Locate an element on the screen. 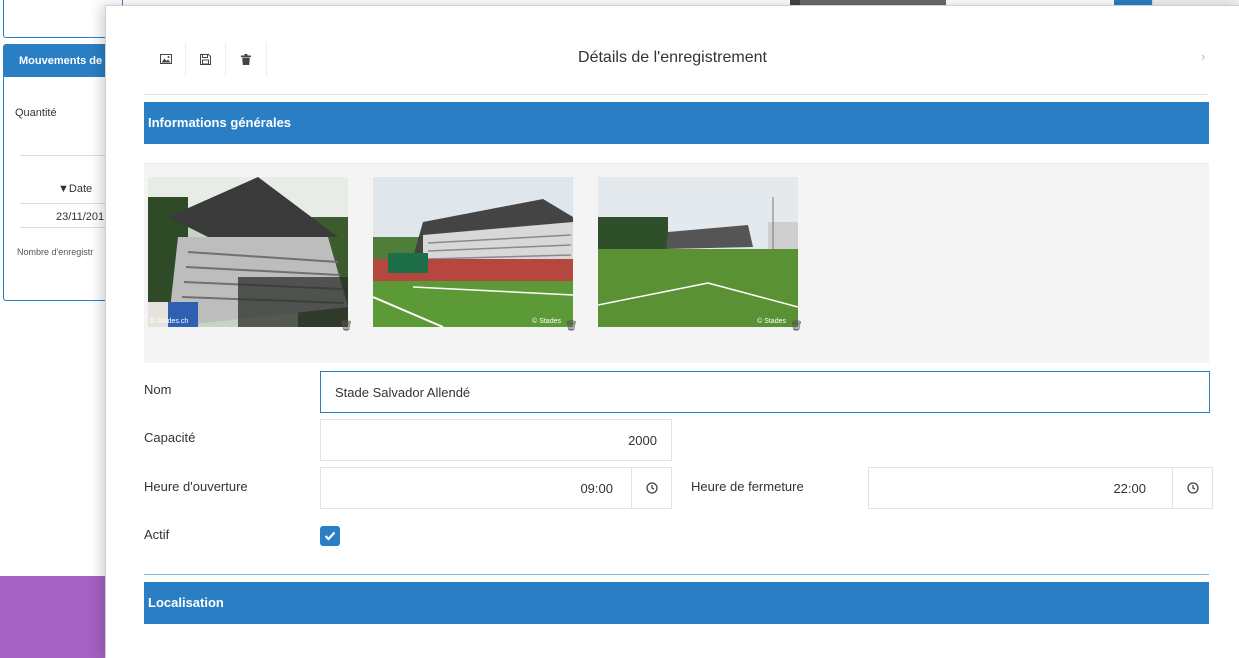 Image resolution: width=1239 pixels, height=658 pixels. opening-time-label: Heure d'ouverture is located at coordinates (196, 486).